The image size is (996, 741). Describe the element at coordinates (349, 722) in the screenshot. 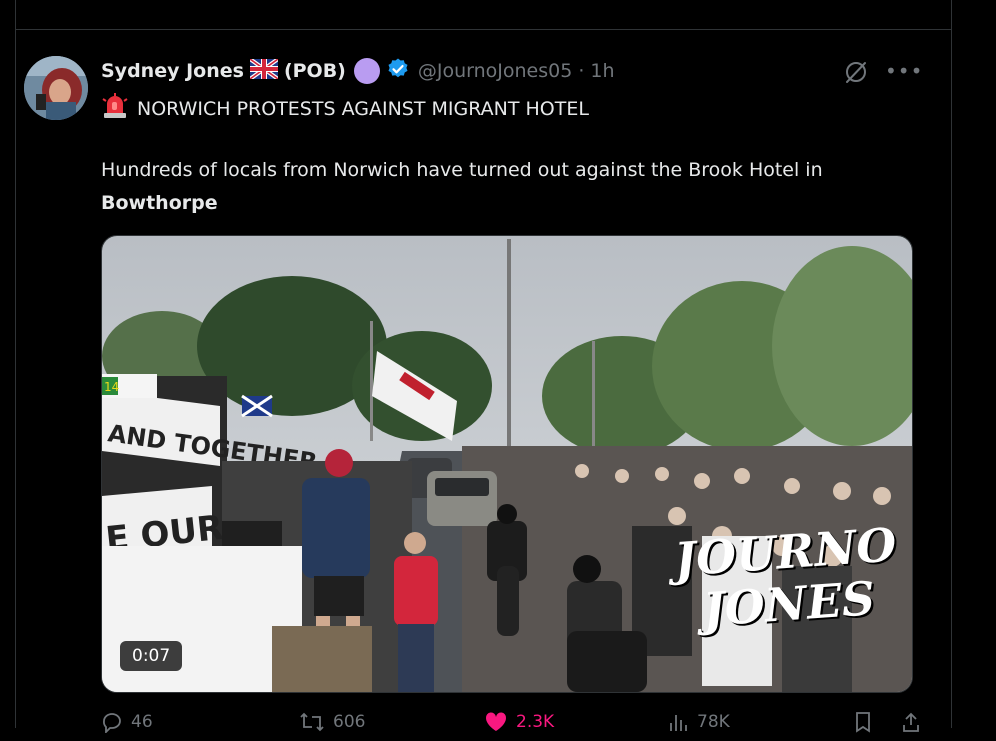

I see `repost-count: 606` at that location.